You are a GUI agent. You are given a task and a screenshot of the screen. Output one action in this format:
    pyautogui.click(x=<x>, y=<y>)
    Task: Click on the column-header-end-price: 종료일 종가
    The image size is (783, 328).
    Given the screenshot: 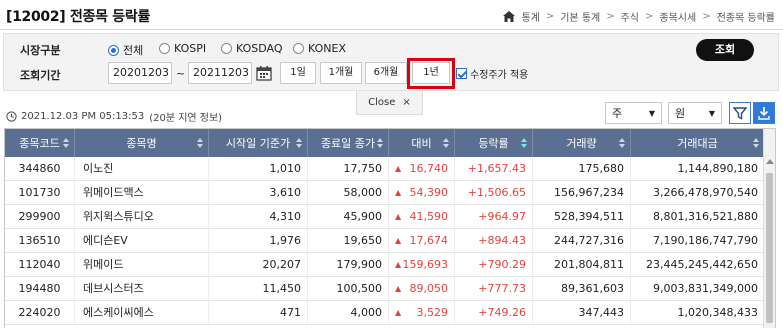 What is the action you would take?
    pyautogui.click(x=348, y=143)
    